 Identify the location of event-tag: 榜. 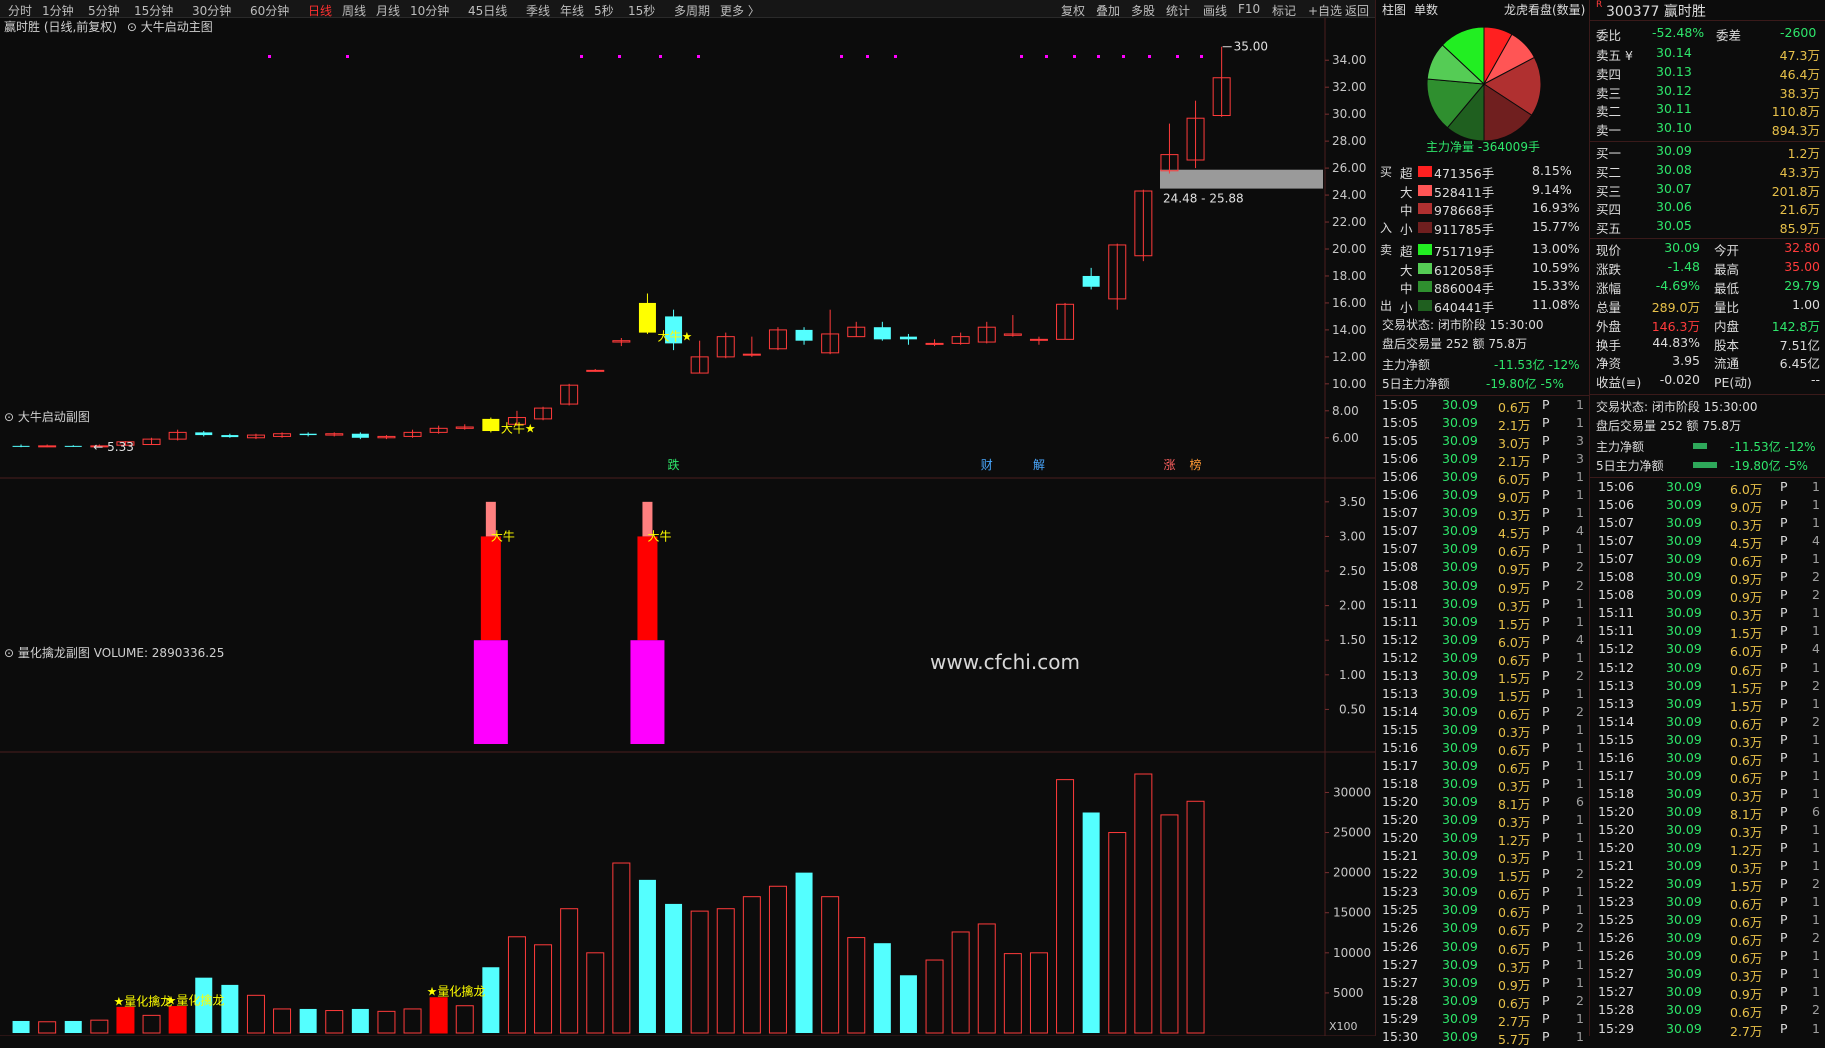
(1196, 464).